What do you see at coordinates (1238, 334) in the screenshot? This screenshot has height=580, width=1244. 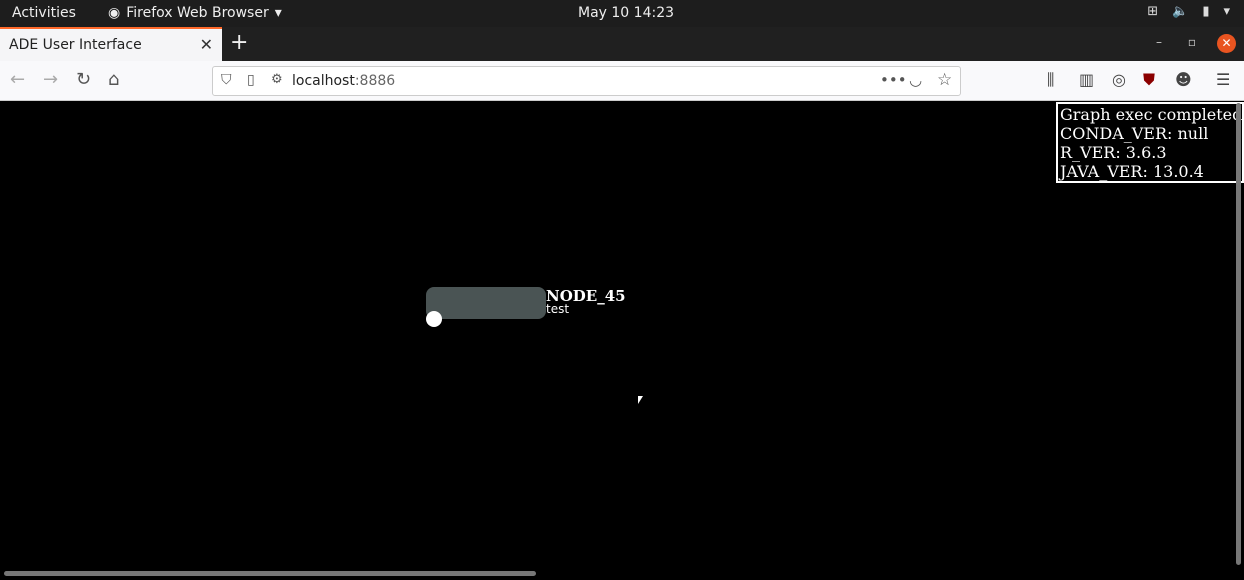 I see `vertical-scrollbar` at bounding box center [1238, 334].